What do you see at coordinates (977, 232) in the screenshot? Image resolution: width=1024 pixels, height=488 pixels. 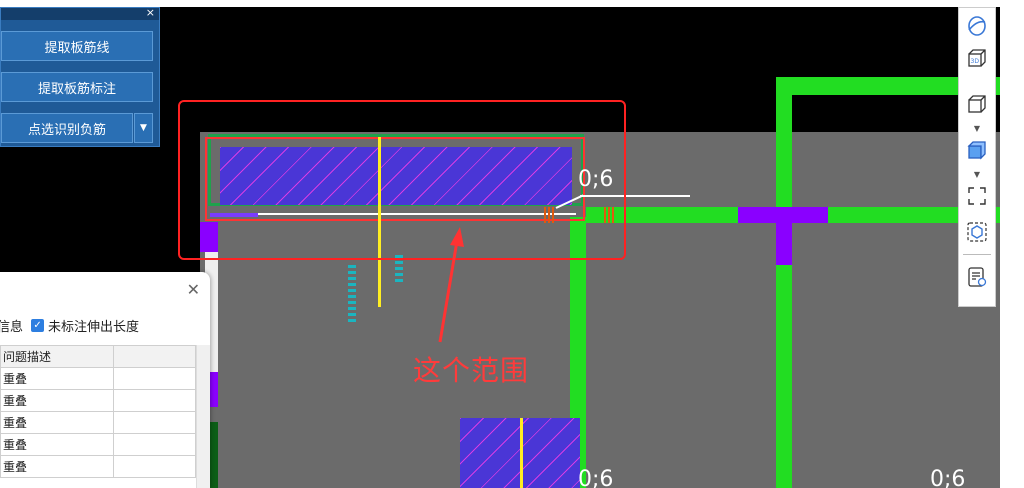 I see `target-box-icon` at bounding box center [977, 232].